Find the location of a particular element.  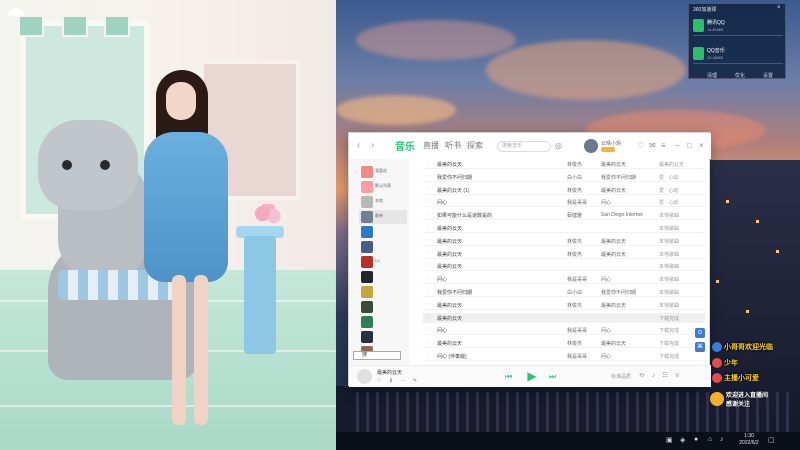

now-playing-cover is located at coordinates (364, 376).